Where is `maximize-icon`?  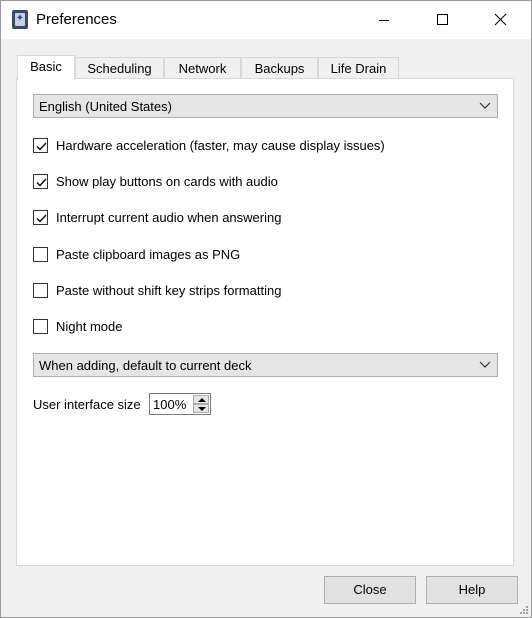
maximize-icon is located at coordinates (442, 19).